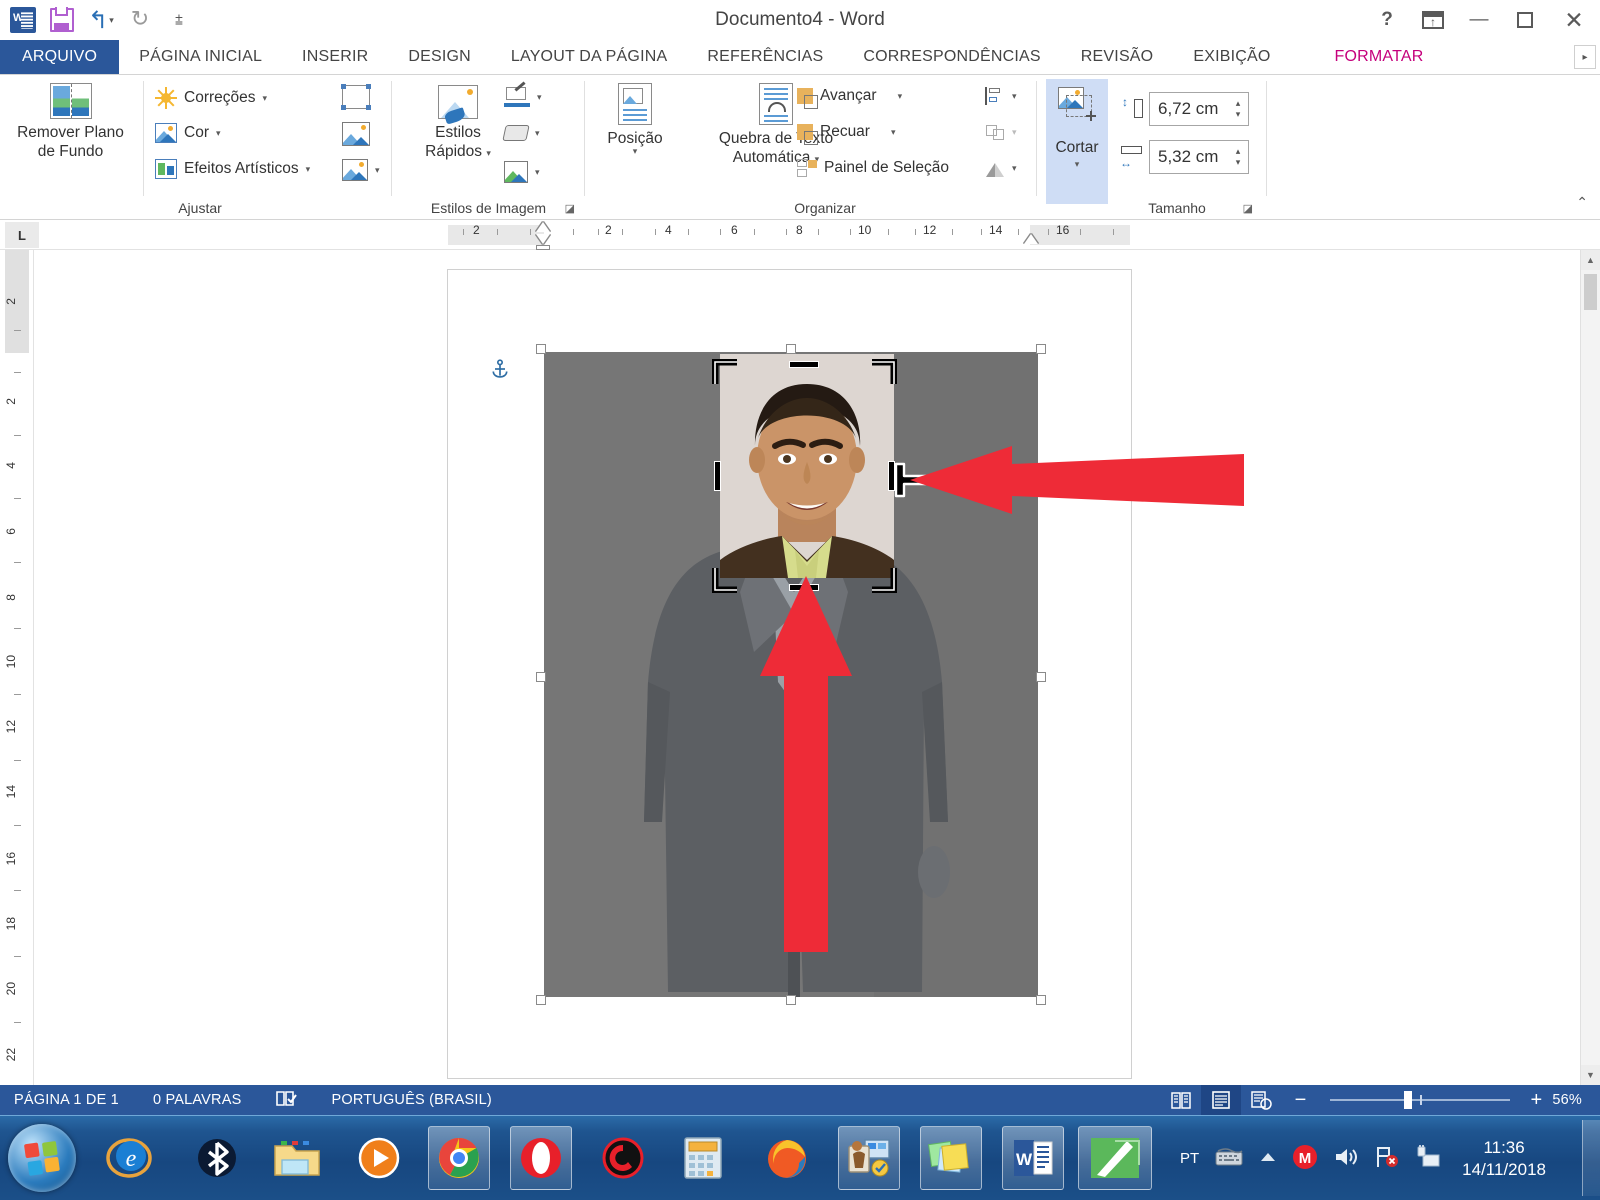 This screenshot has width=1600, height=1200. I want to click on selection-handle-br, so click(1041, 1000).